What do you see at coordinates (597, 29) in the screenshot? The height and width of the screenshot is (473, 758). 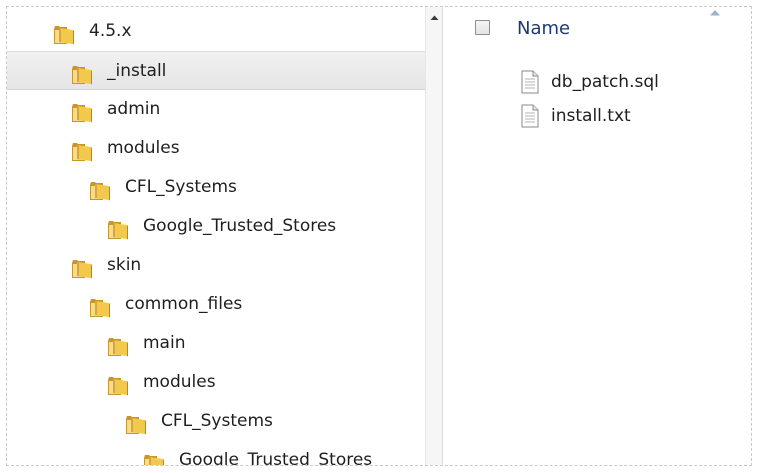 I see `column-header: Name` at bounding box center [597, 29].